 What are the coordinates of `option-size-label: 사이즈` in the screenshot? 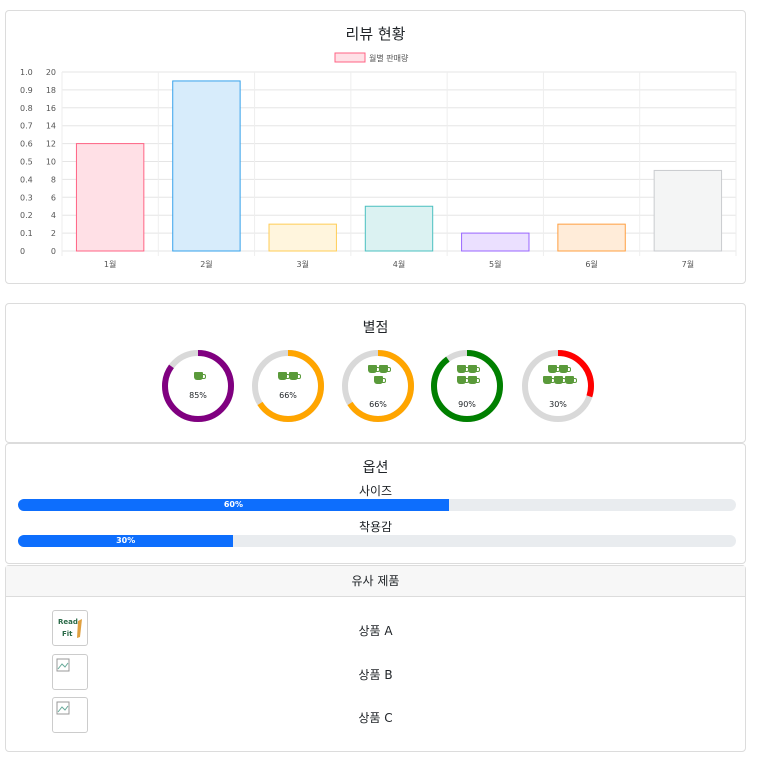 It's located at (375, 491).